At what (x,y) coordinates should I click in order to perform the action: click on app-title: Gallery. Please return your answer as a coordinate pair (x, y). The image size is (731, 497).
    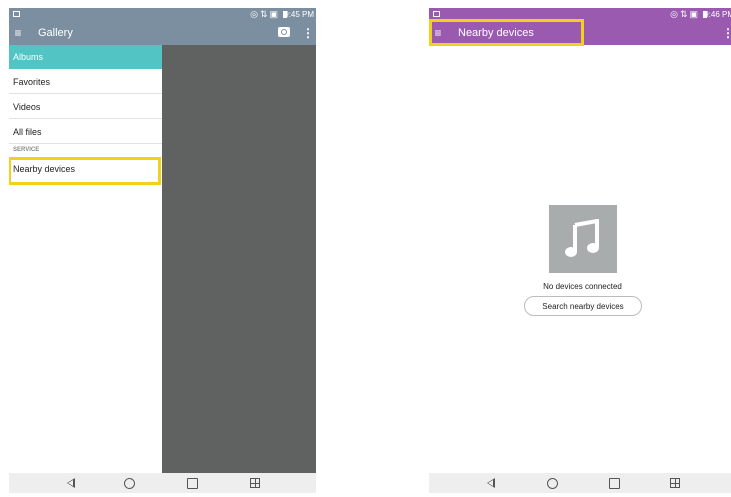
    Looking at the image, I should click on (55, 33).